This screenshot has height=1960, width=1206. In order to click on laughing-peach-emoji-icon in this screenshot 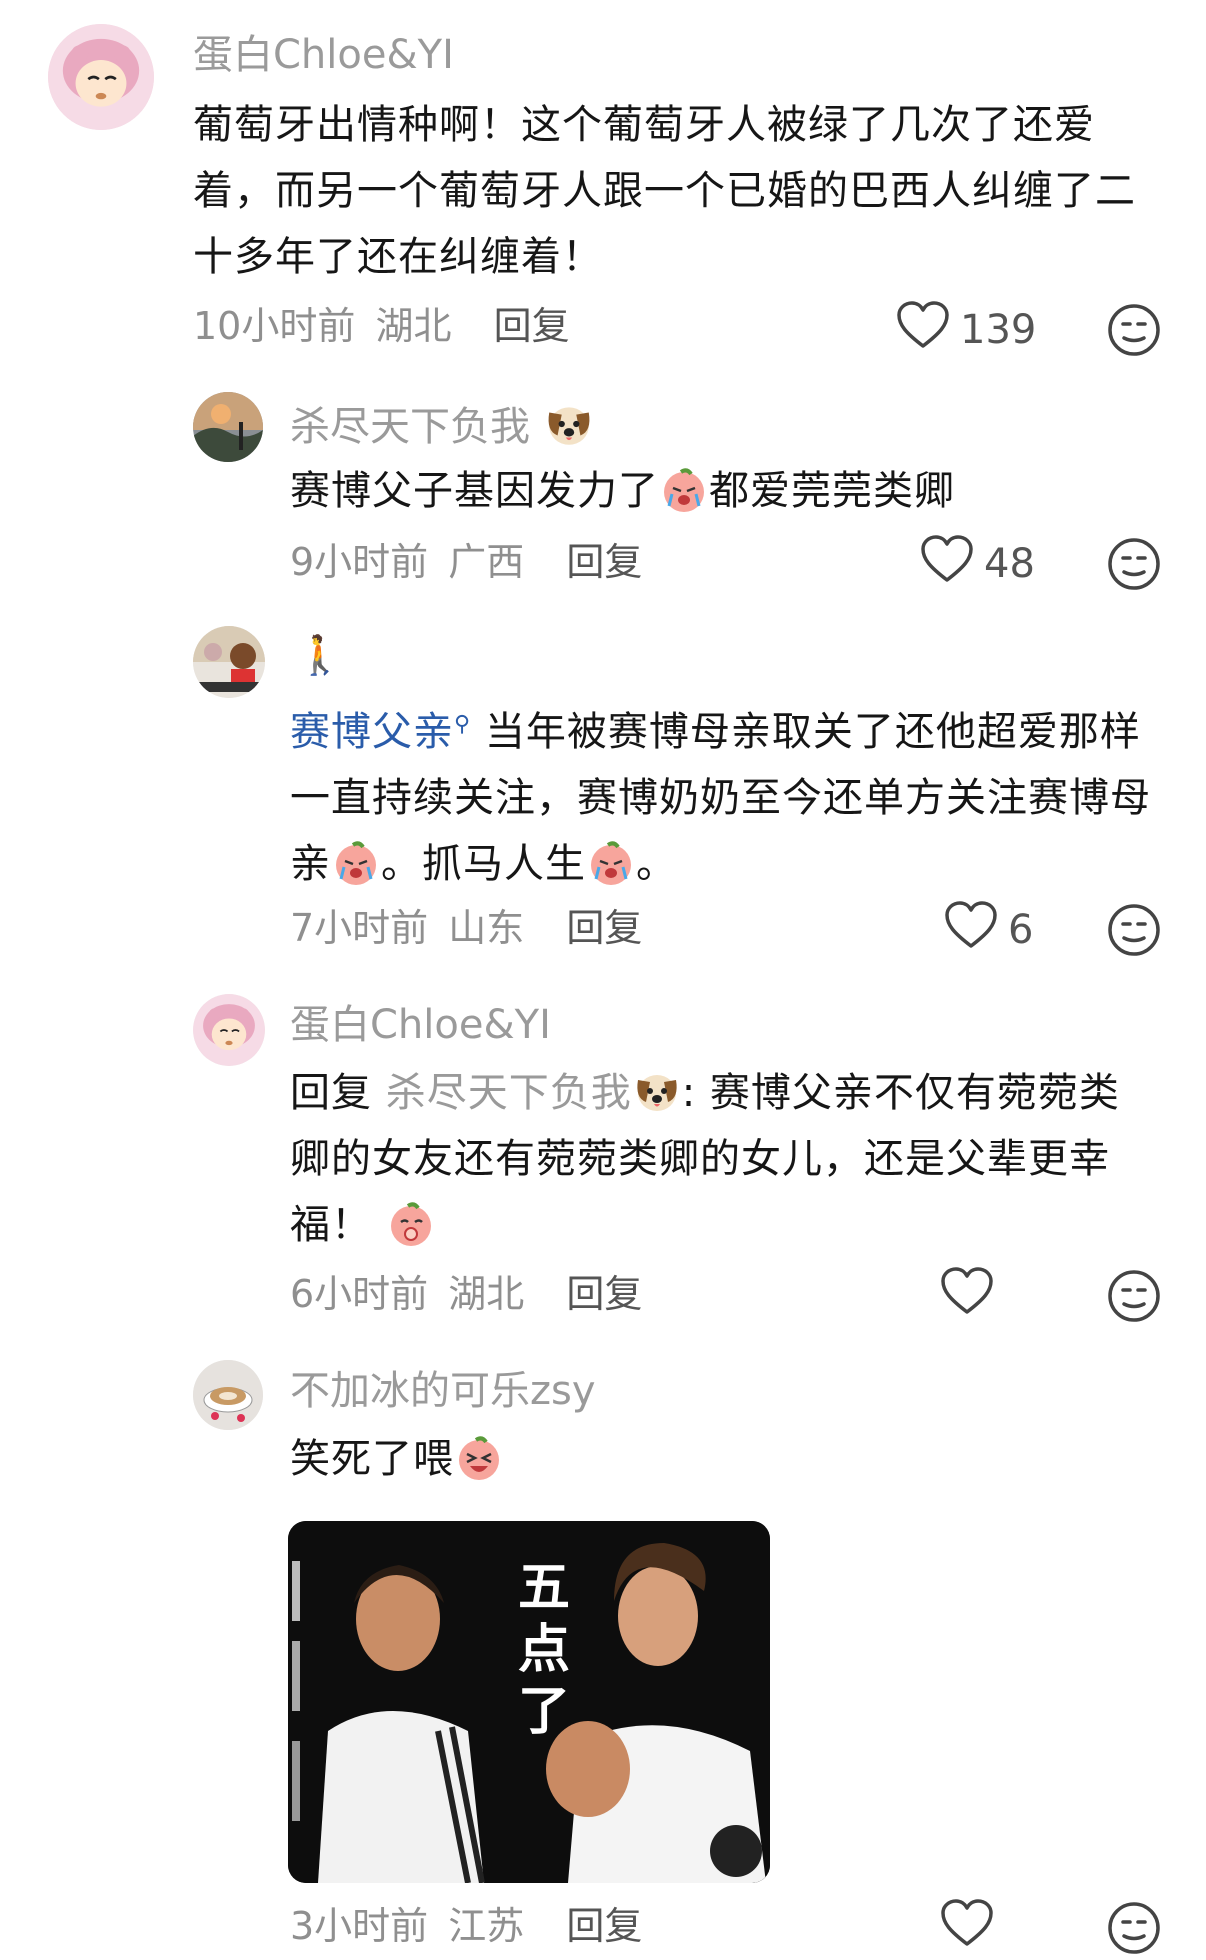, I will do `click(479, 1457)`.